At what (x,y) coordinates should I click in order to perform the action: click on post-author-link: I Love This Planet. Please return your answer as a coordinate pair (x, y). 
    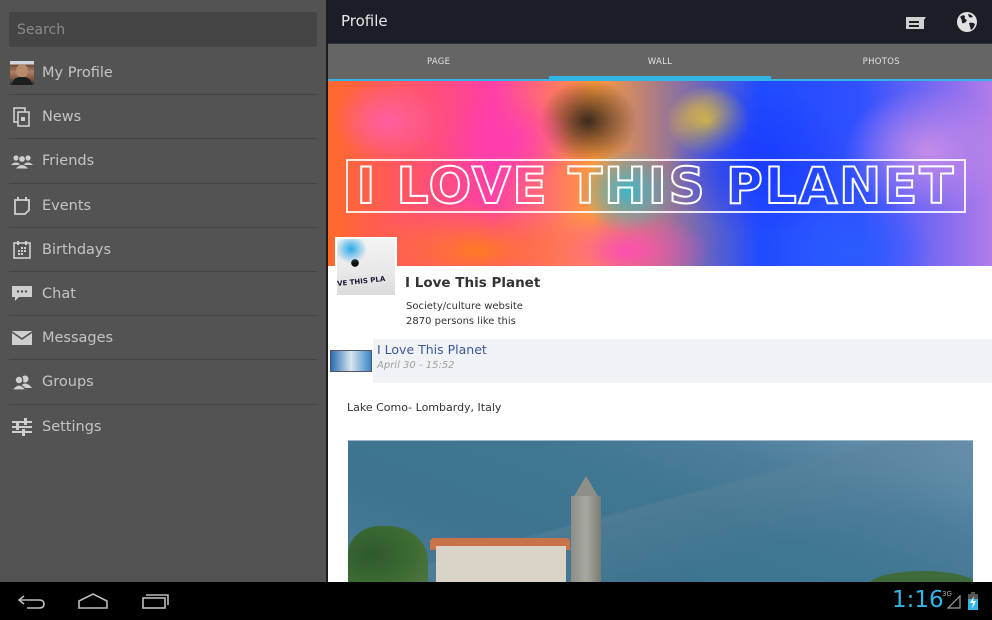
    Looking at the image, I should click on (432, 349).